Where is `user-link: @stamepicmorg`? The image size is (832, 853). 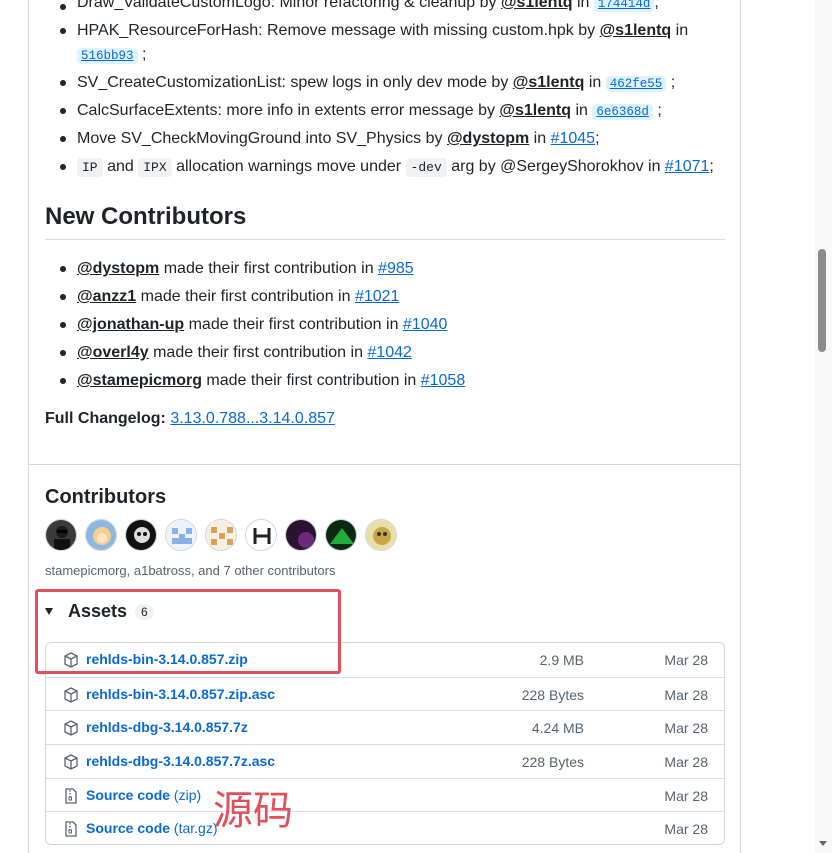
user-link: @stamepicmorg is located at coordinates (139, 380).